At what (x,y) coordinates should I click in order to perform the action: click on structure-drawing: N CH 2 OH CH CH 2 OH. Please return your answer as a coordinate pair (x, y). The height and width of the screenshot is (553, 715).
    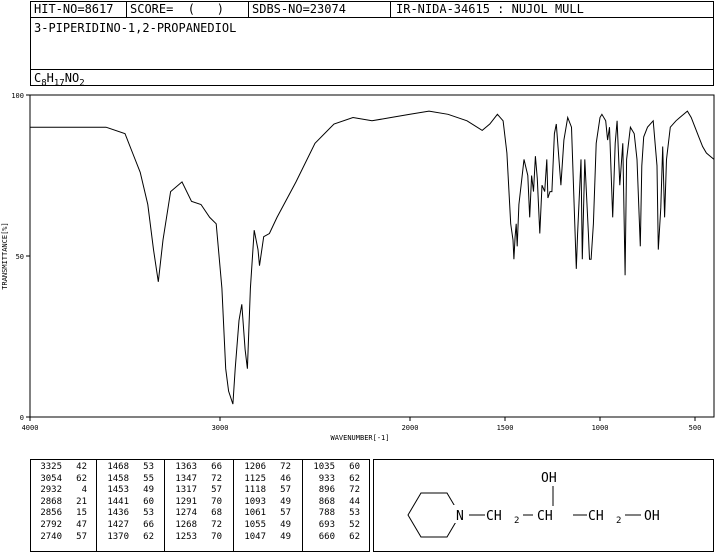
    Looking at the image, I should click on (533, 504).